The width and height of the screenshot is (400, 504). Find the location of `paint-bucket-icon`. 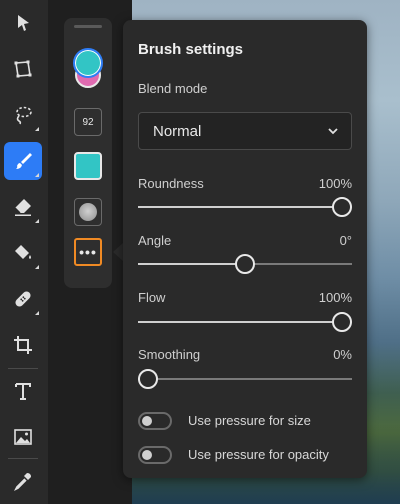

paint-bucket-icon is located at coordinates (23, 252).